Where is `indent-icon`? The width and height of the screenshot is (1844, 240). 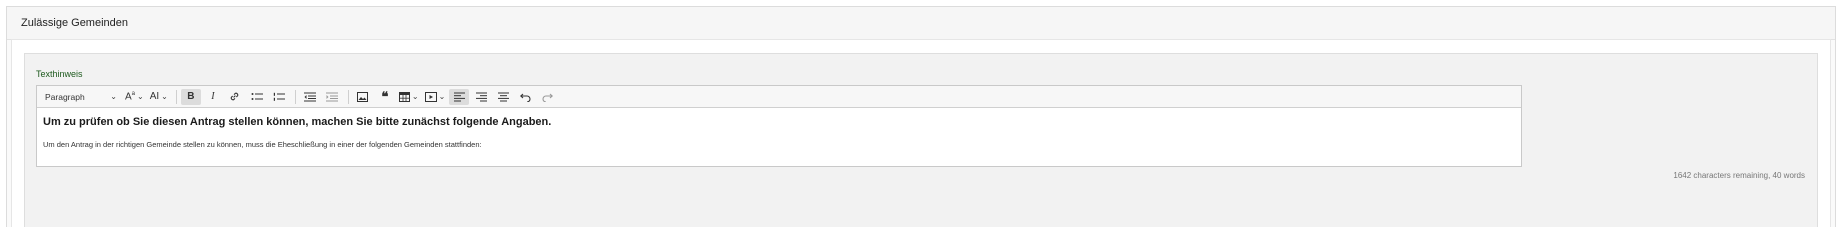 indent-icon is located at coordinates (331, 96).